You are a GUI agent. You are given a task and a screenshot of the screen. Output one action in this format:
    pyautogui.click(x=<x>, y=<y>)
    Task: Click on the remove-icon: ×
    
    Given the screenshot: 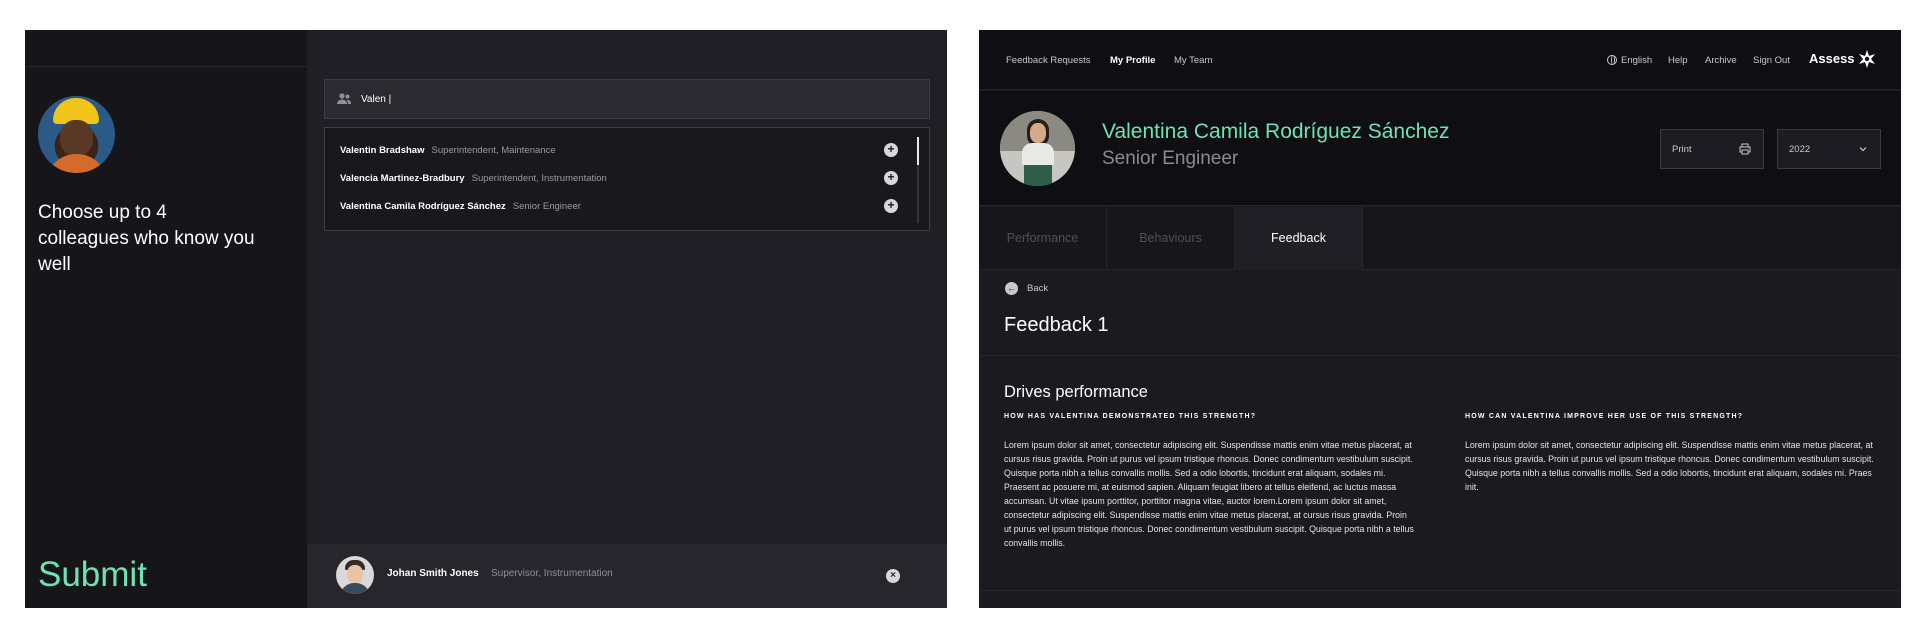 What is the action you would take?
    pyautogui.click(x=893, y=576)
    